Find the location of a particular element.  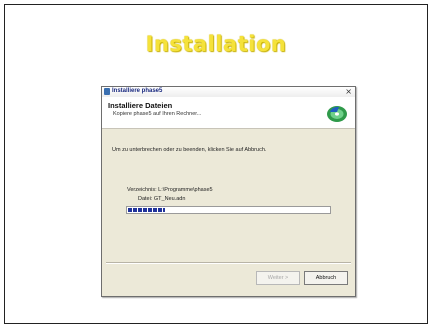

window-title: Installiere phase5 is located at coordinates (137, 91).